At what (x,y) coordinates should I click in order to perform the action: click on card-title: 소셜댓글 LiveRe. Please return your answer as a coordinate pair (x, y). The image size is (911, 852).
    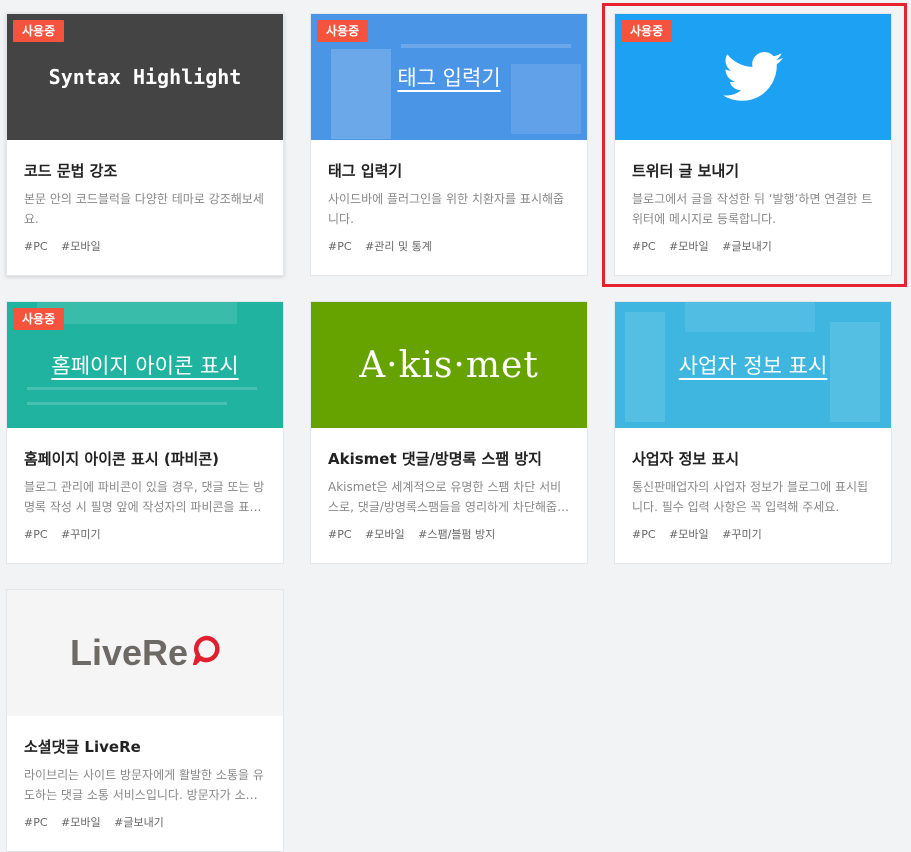
    Looking at the image, I should click on (145, 747).